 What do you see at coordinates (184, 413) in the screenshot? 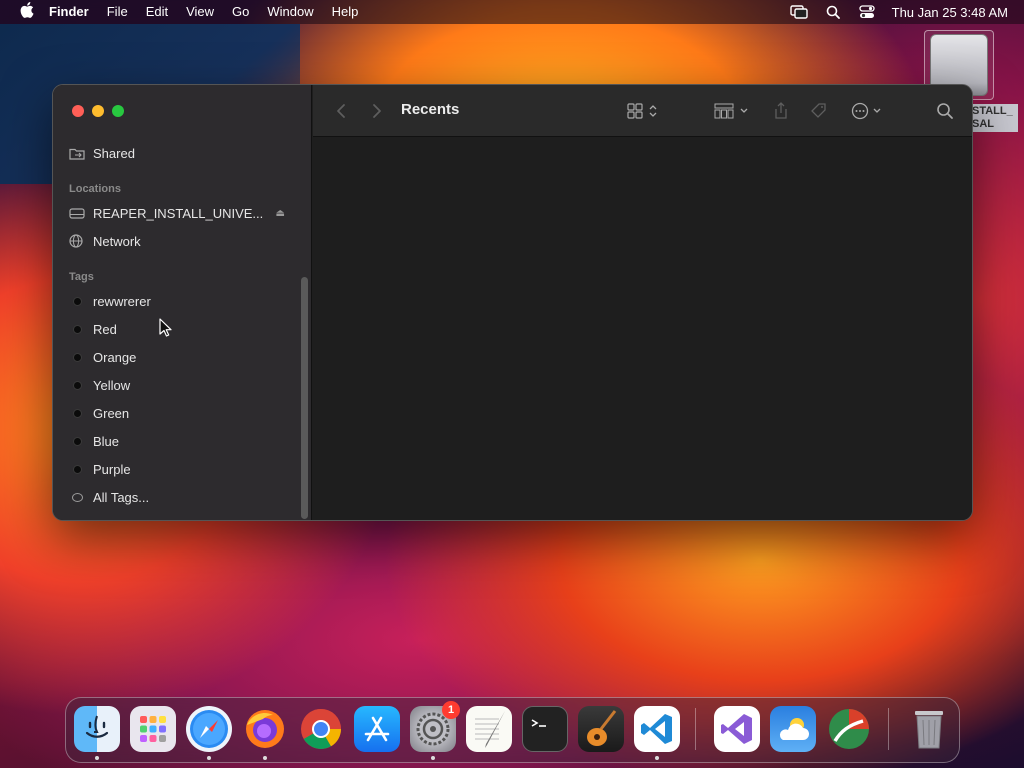
I see `sidebar-tag-green: Green` at bounding box center [184, 413].